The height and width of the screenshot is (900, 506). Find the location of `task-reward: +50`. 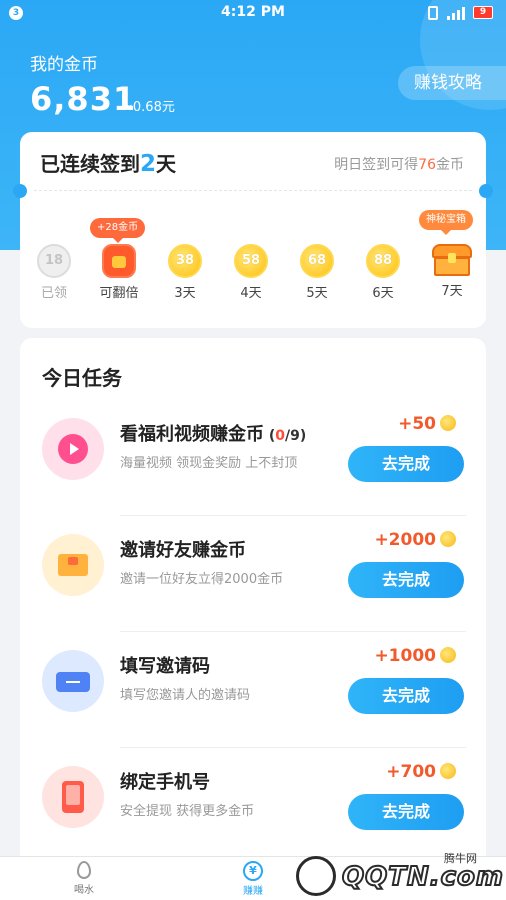

task-reward: +50 is located at coordinates (427, 424).